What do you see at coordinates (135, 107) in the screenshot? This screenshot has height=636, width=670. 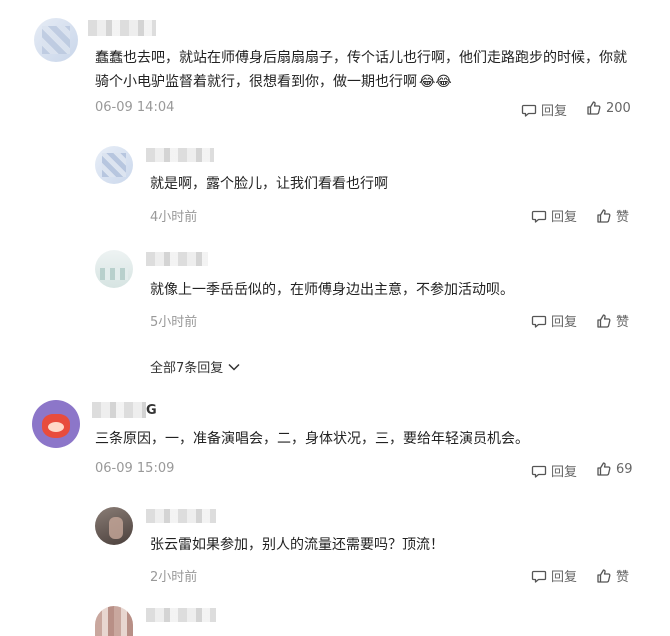 I see `comment-time: 06-09 14:04` at bounding box center [135, 107].